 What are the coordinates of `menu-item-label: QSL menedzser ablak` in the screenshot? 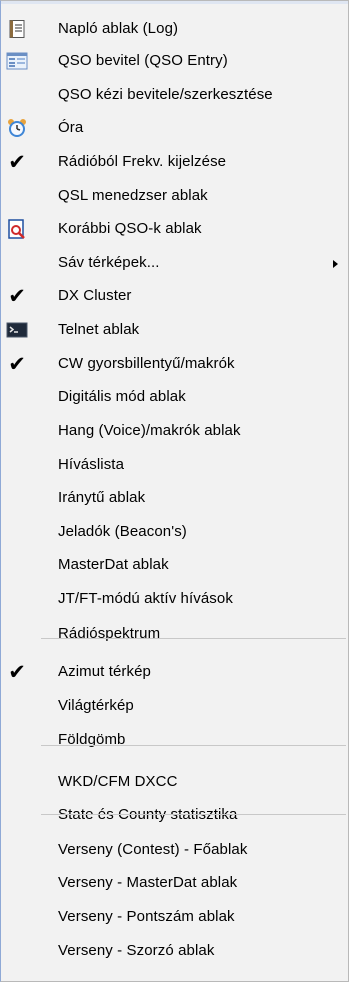 It's located at (133, 195).